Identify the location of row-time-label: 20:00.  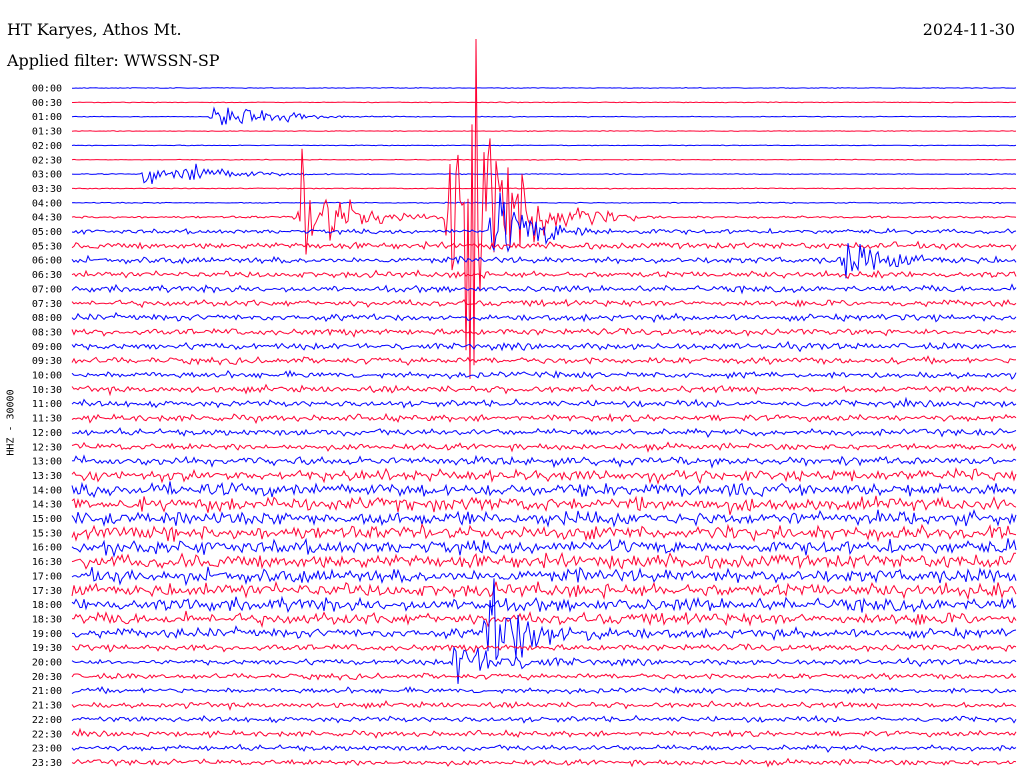
(47, 663).